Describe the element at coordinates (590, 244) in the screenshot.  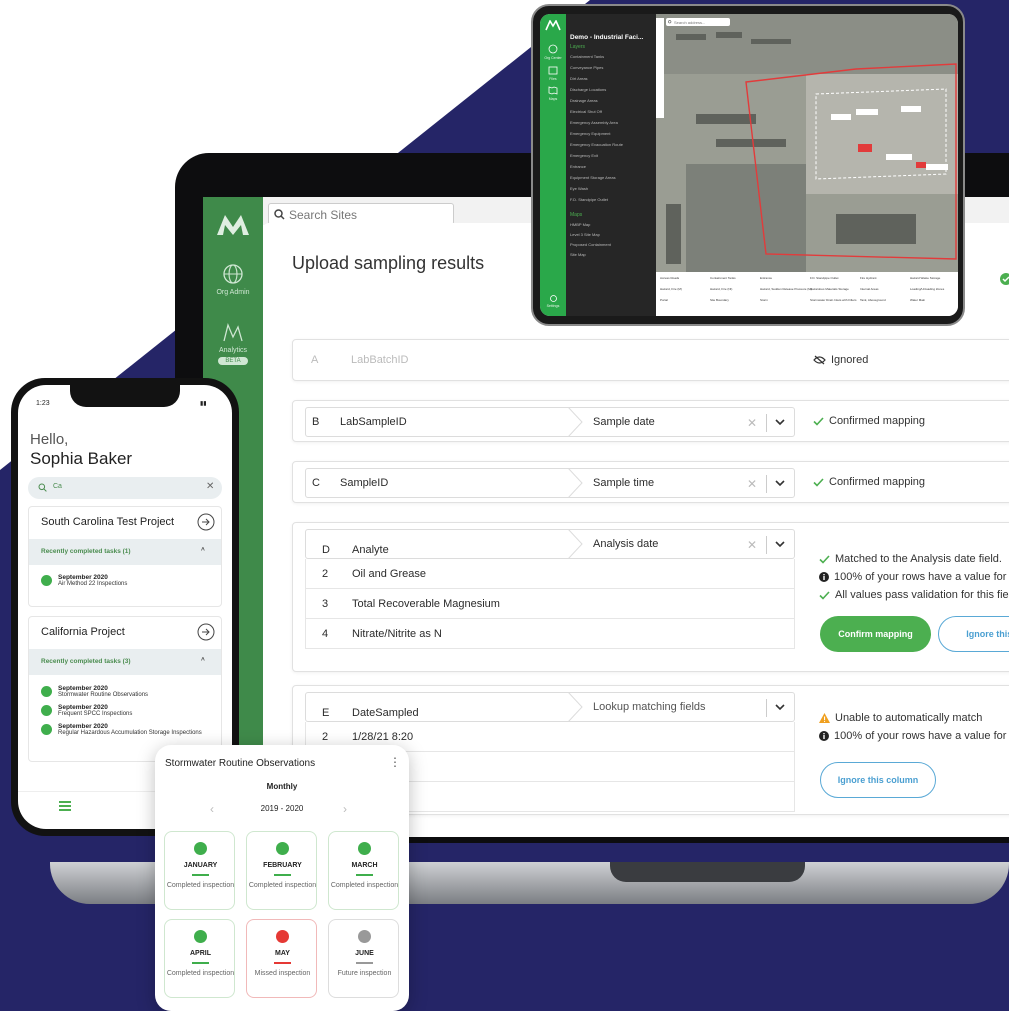
I see `map-item: Proposed Containment` at that location.